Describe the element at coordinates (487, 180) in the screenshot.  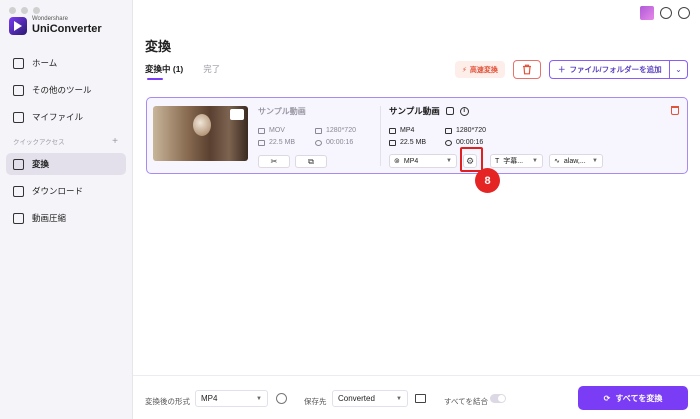
I see `step-number-badge: 8` at that location.